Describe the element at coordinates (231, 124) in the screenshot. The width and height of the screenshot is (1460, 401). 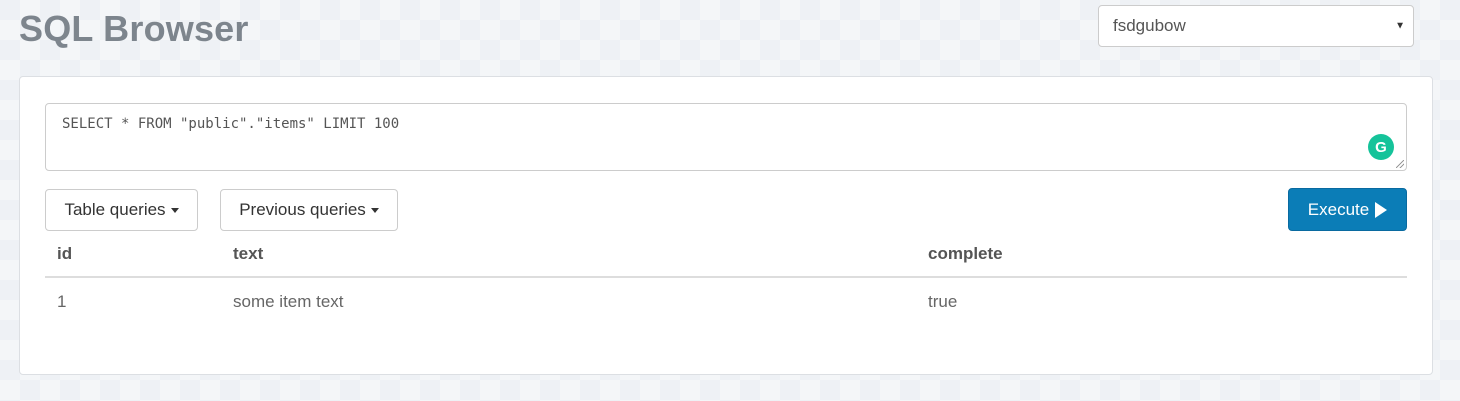
I see `query-text: SELECT * FROM "public"."items" LIMIT 100` at that location.